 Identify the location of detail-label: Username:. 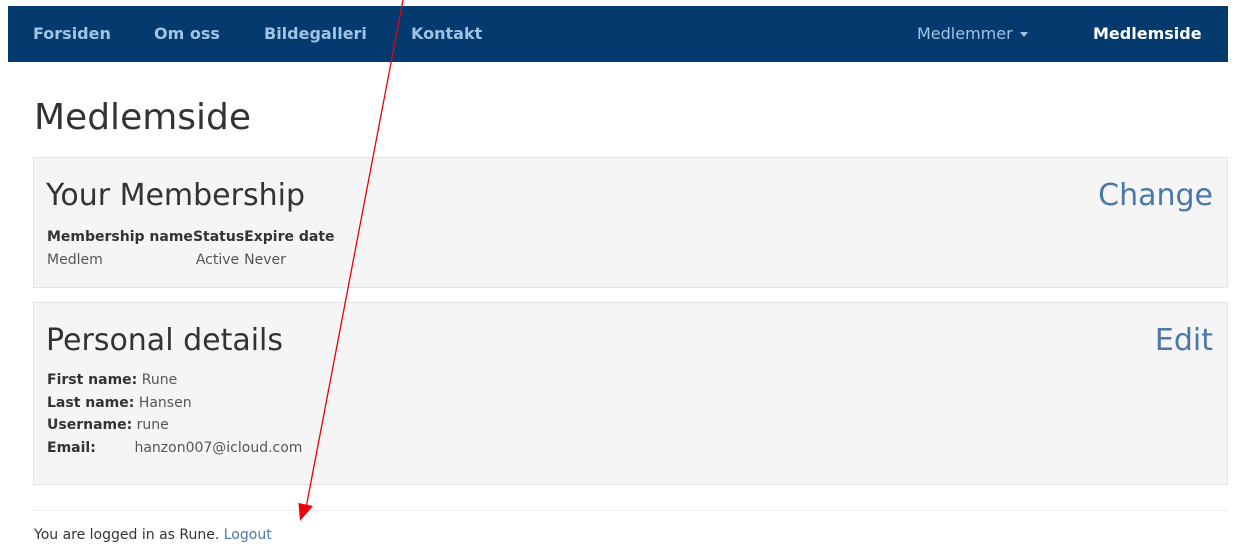
(90, 425).